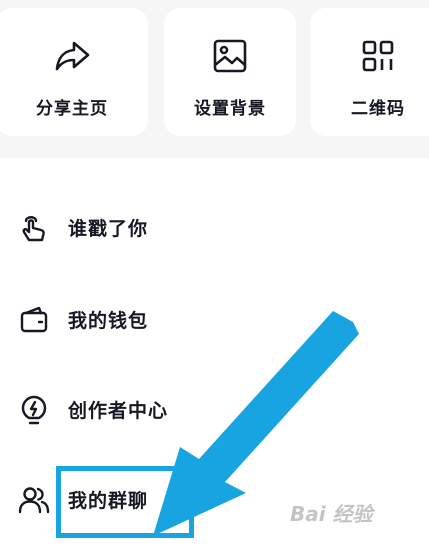 Image resolution: width=429 pixels, height=547 pixels. I want to click on set-background-card: 设置背景, so click(230, 72).